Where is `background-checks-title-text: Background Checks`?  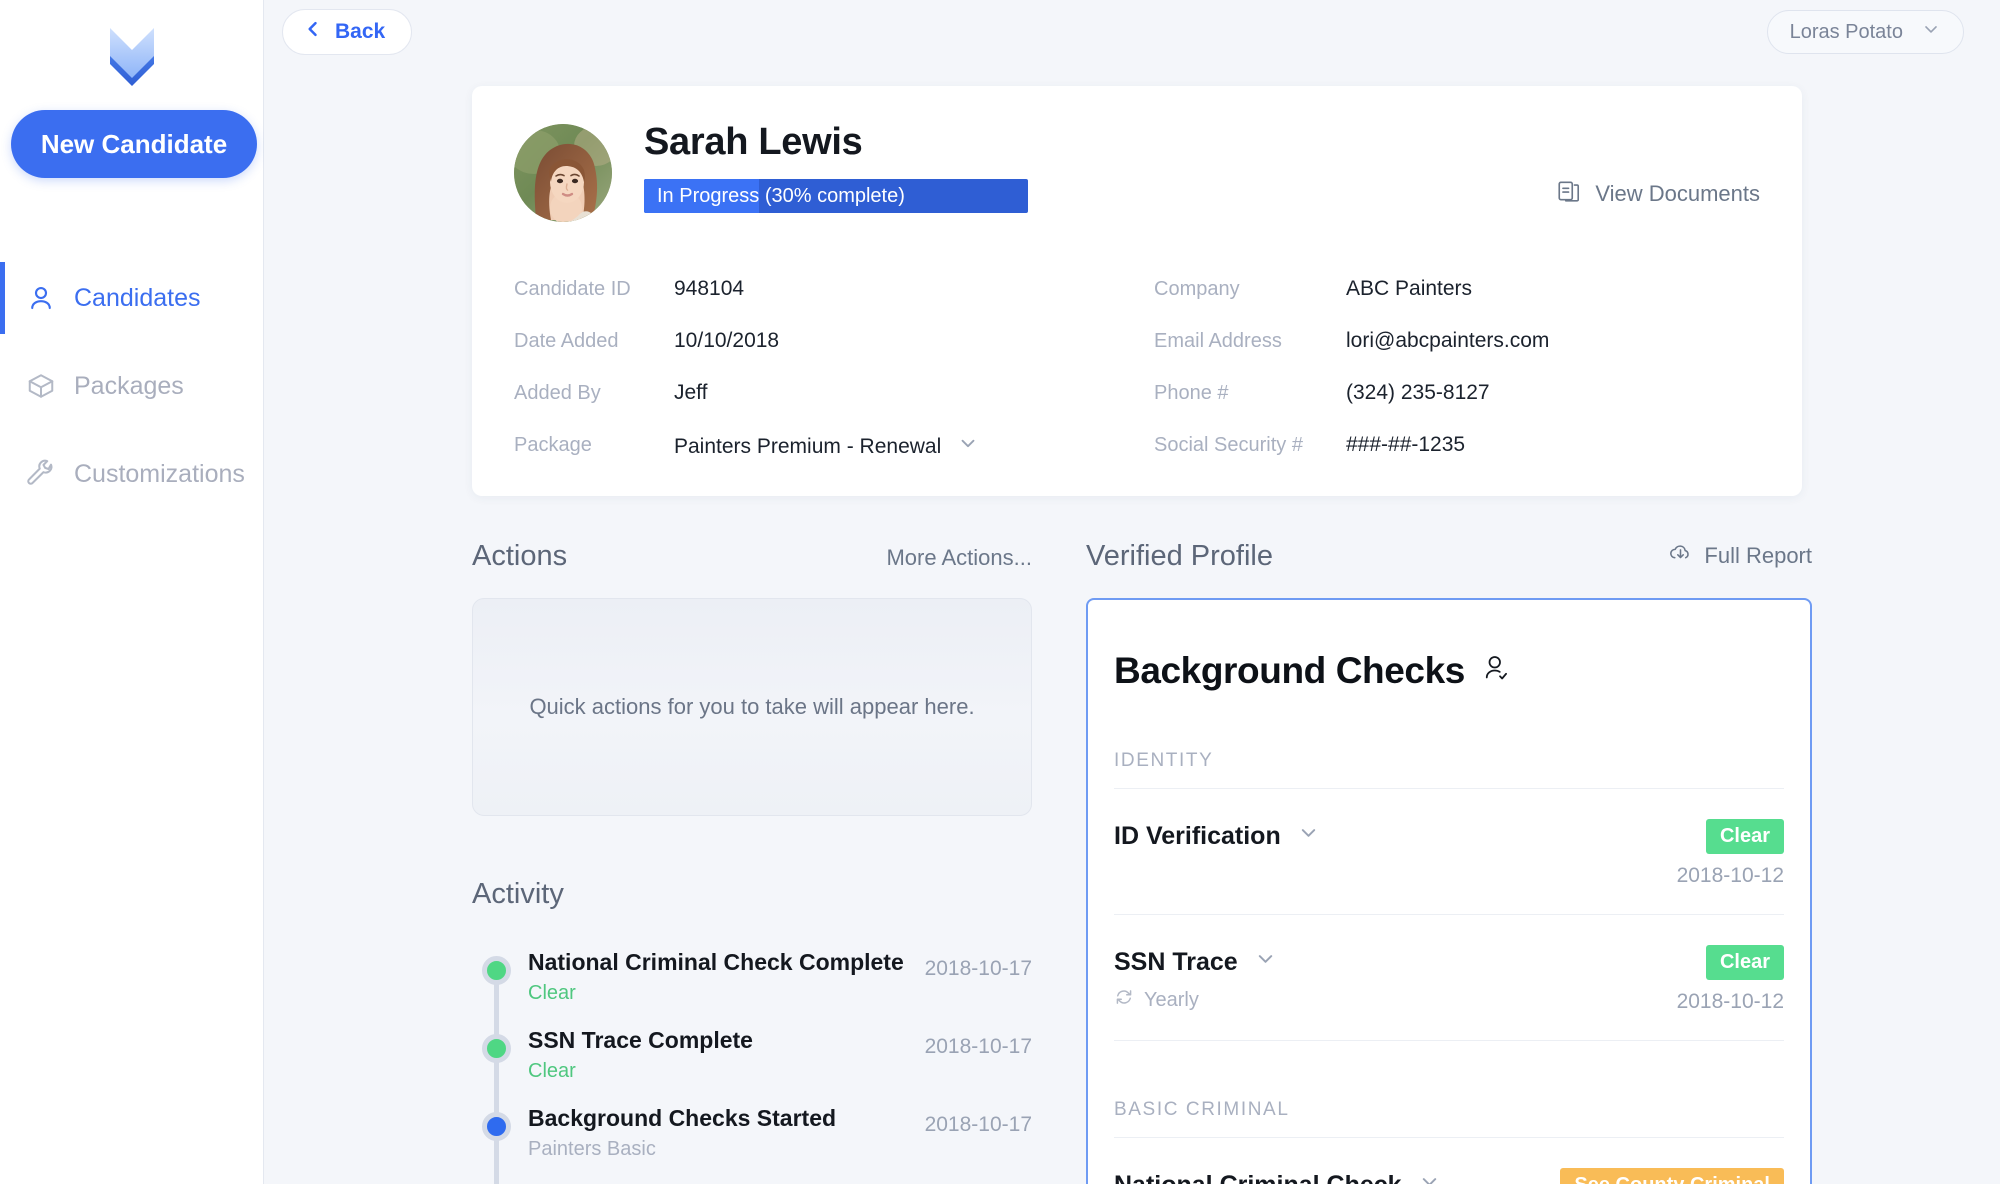 background-checks-title-text: Background Checks is located at coordinates (1289, 670).